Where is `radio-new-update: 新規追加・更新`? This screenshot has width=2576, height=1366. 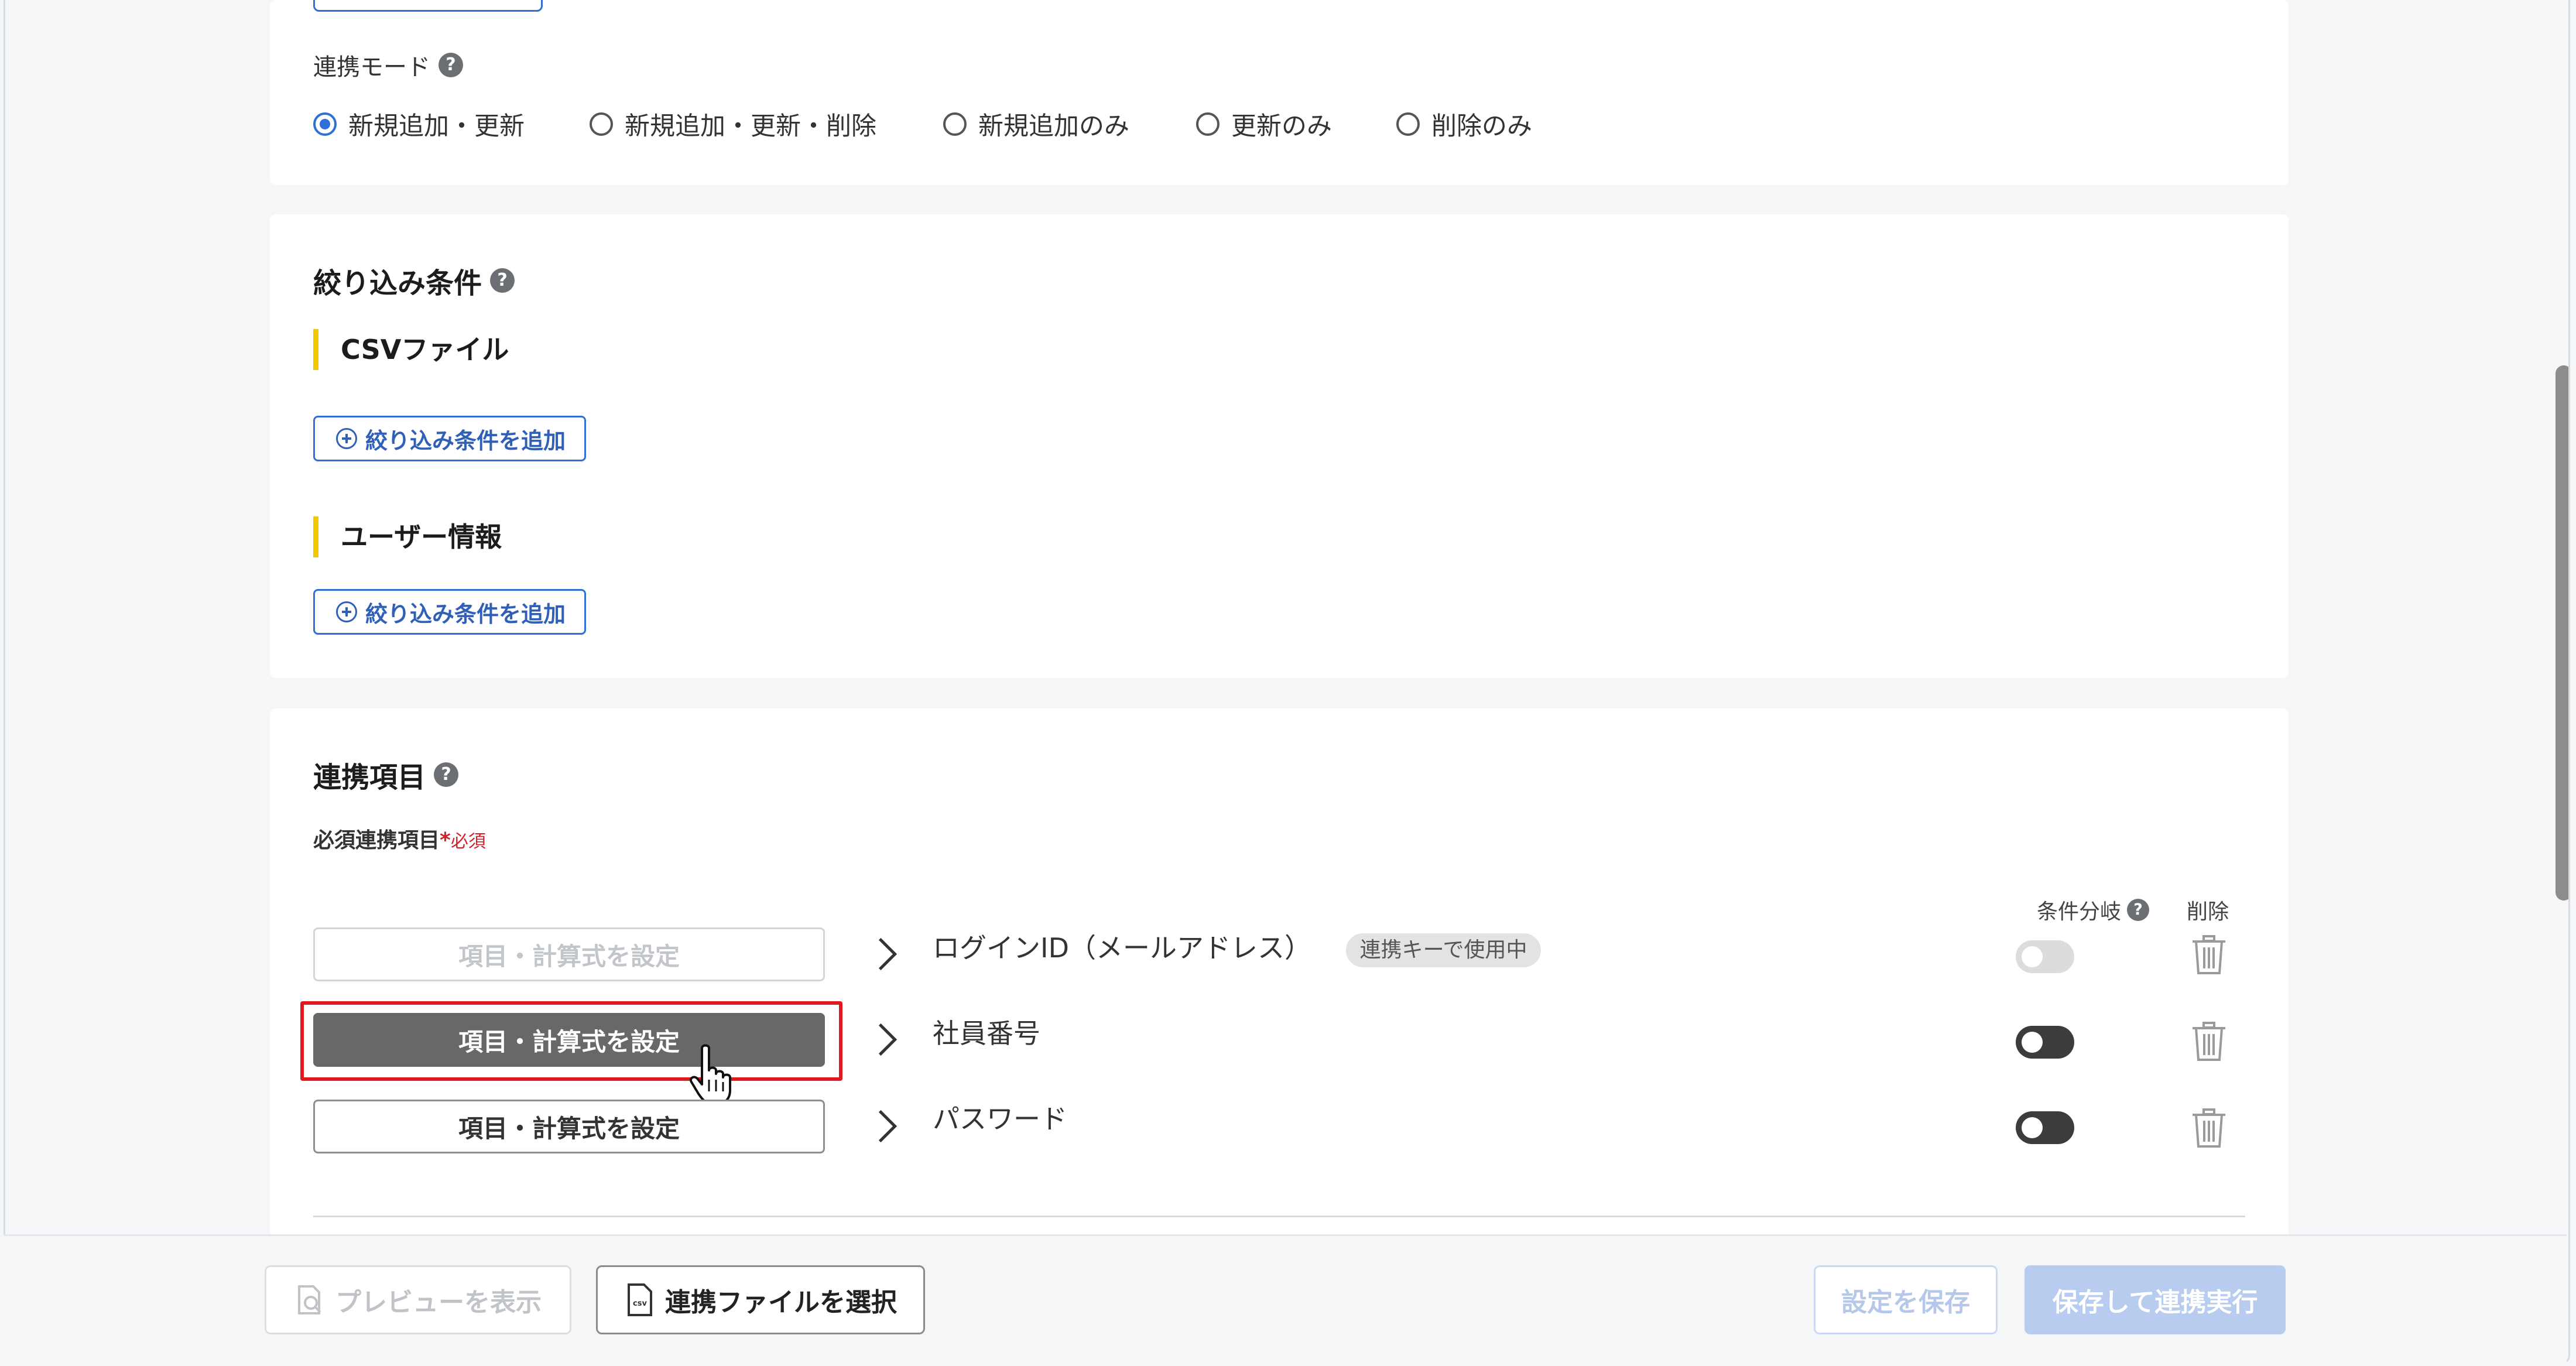
radio-new-update: 新規追加・更新 is located at coordinates (419, 124).